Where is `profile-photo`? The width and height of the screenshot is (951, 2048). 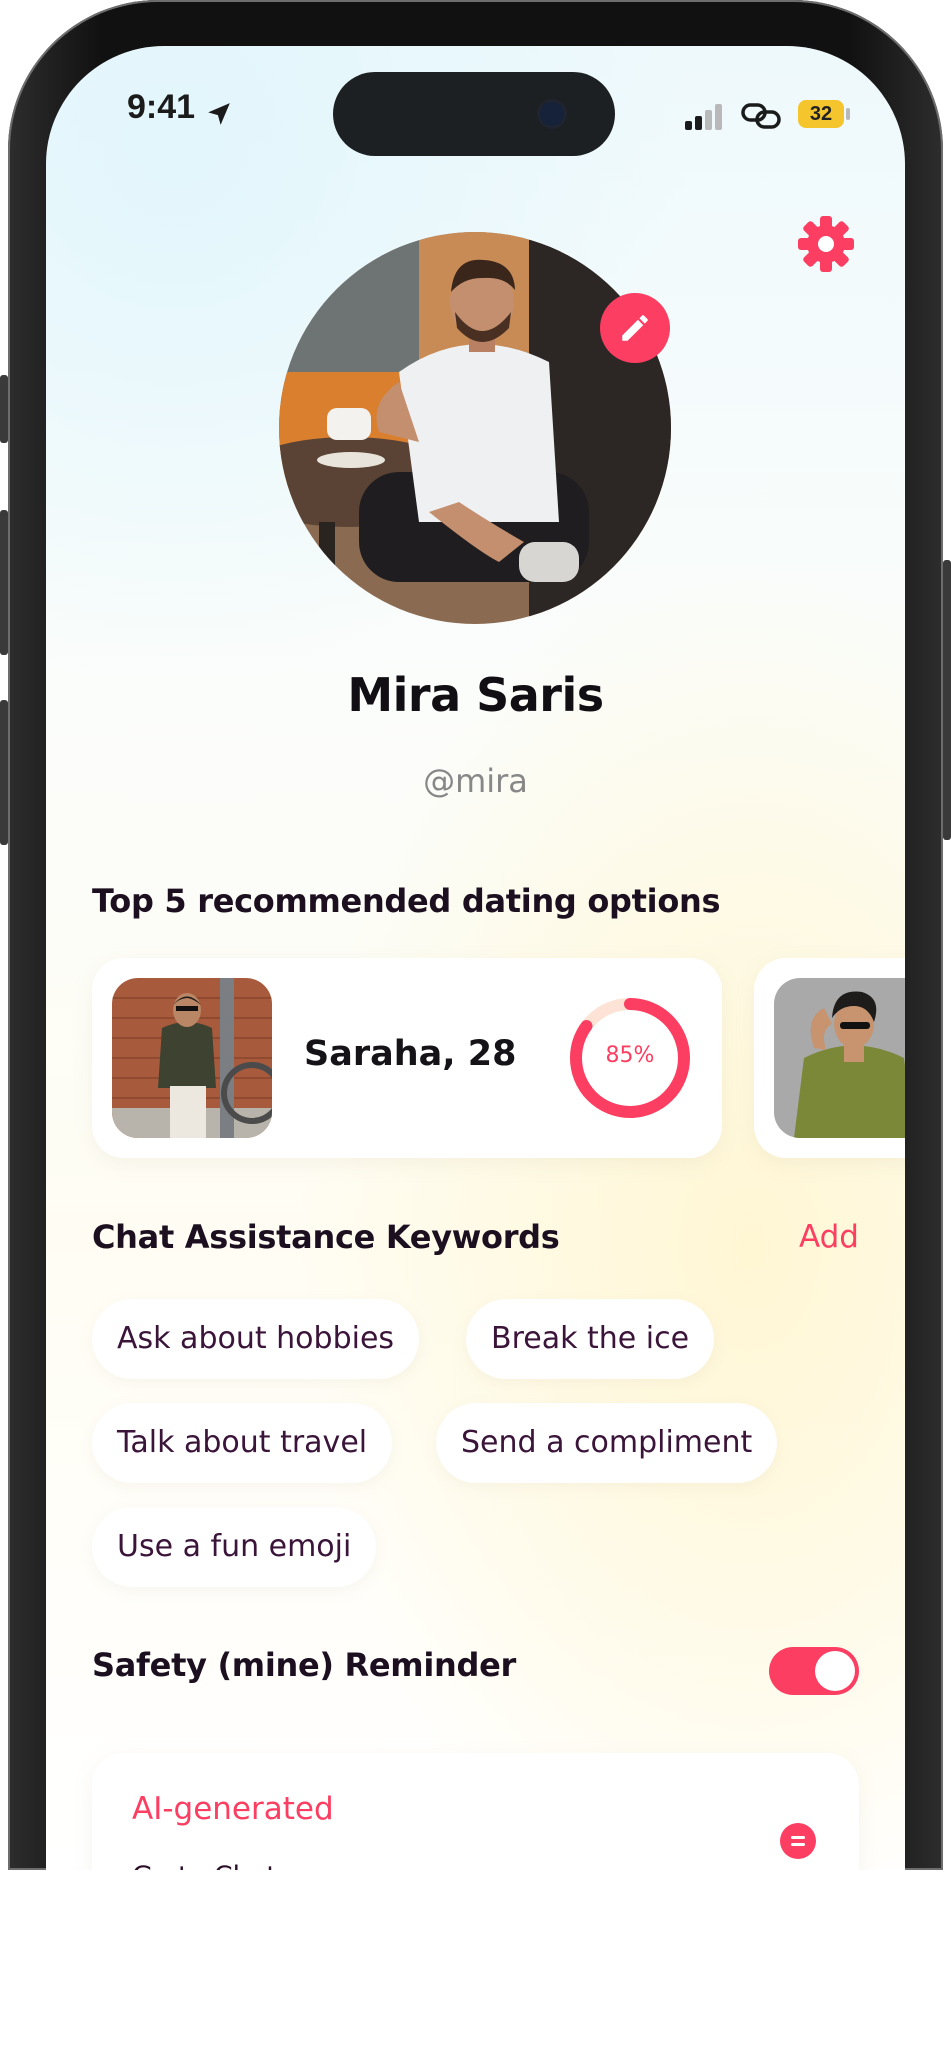
profile-photo is located at coordinates (475, 428).